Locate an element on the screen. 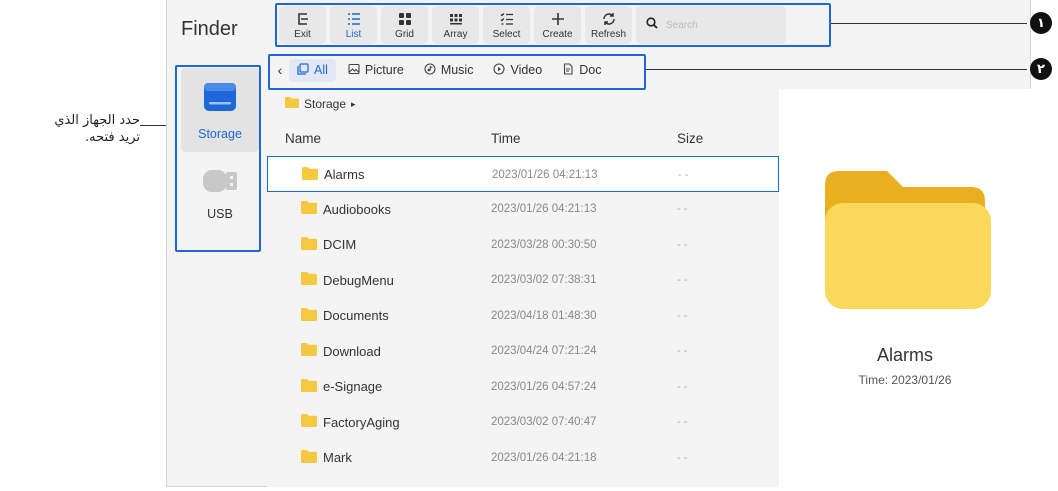  tab-music: Music is located at coordinates (449, 70).